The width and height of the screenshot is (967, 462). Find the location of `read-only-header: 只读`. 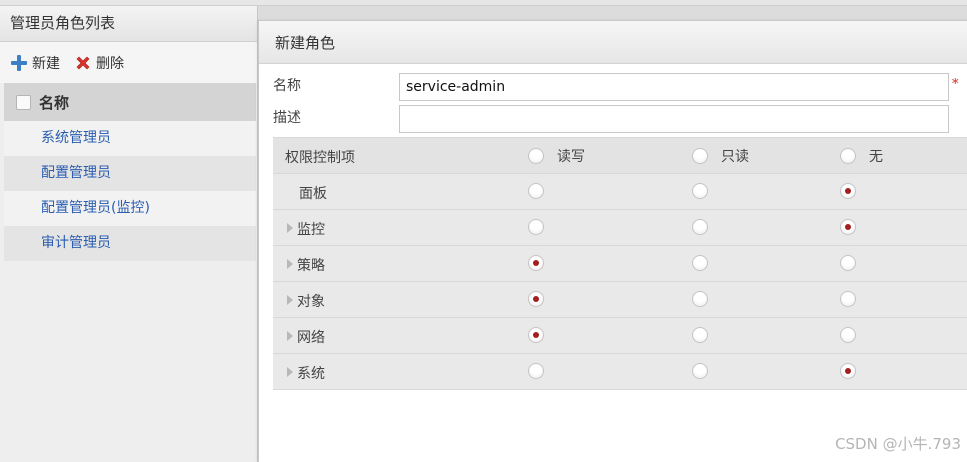

read-only-header: 只读 is located at coordinates (735, 157).